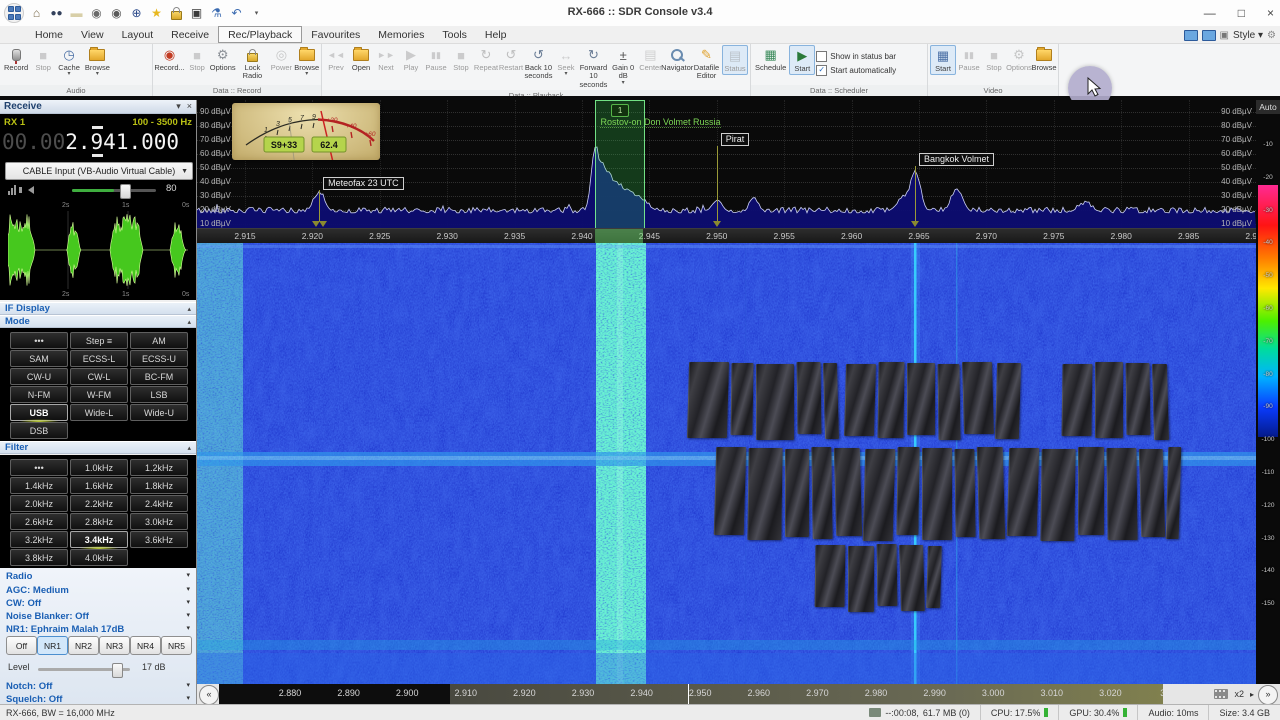  Describe the element at coordinates (770, 59) in the screenshot. I see `schedule-button: ▦ Schedule` at that location.